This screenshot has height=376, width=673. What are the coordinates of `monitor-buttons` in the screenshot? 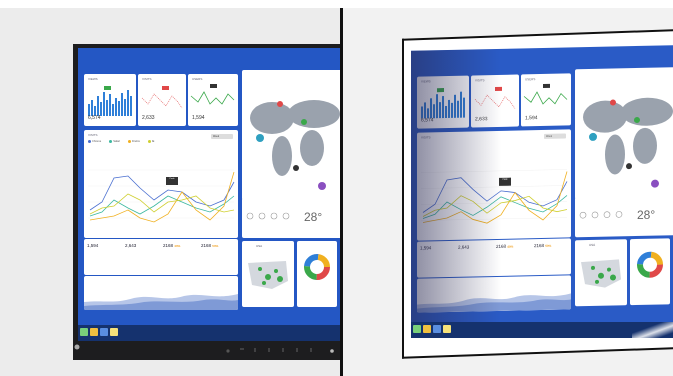 It's located at (204, 348).